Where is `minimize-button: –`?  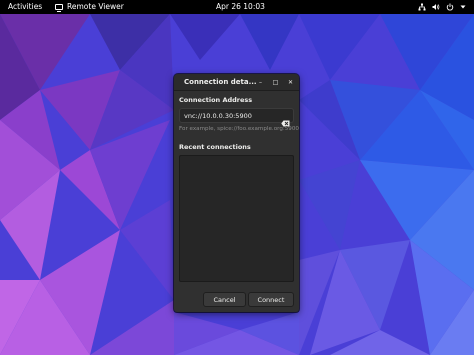
minimize-button: – is located at coordinates (260, 82).